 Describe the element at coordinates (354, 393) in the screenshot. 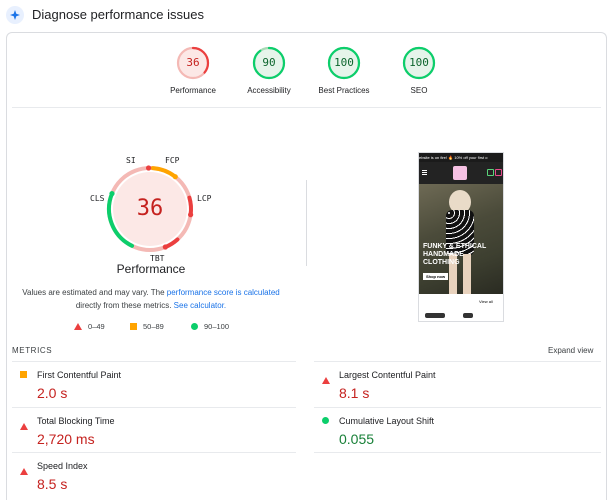

I see `metric-value: 8.1 s` at that location.